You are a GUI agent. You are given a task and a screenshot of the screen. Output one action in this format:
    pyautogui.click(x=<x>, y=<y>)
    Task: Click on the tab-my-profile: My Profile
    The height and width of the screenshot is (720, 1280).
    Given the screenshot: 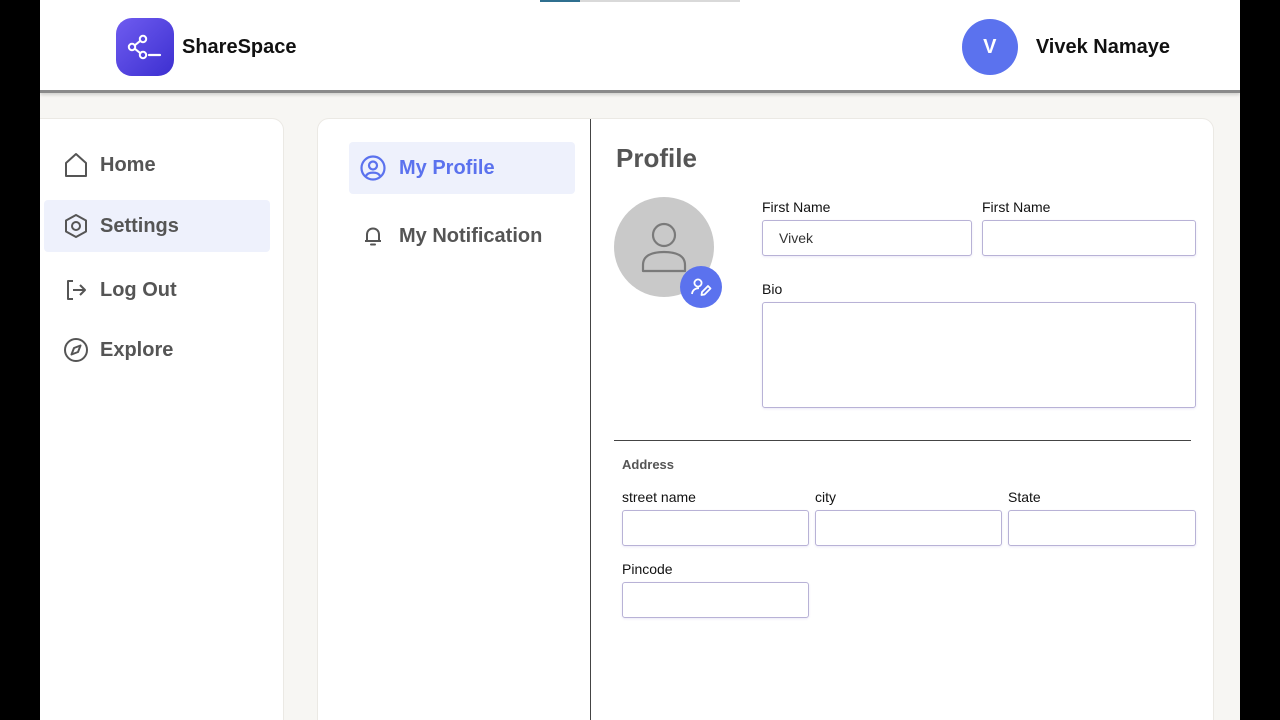 What is the action you would take?
    pyautogui.click(x=462, y=168)
    